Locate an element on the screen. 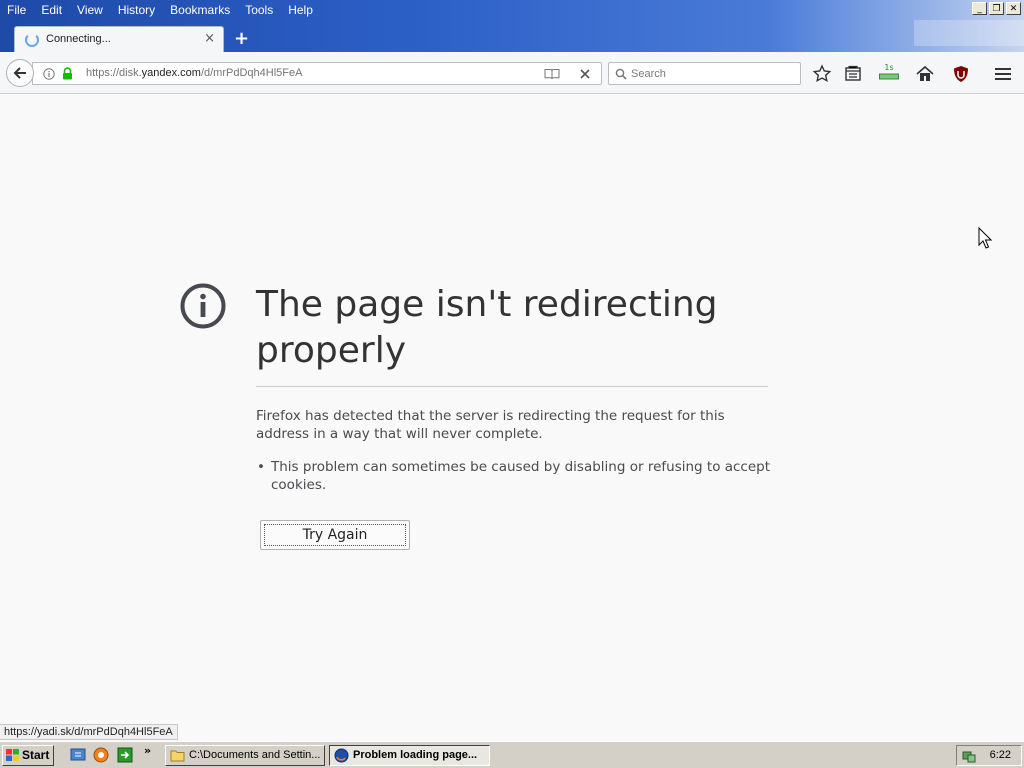 The height and width of the screenshot is (768, 1024). stop-loading-icon is located at coordinates (585, 74).